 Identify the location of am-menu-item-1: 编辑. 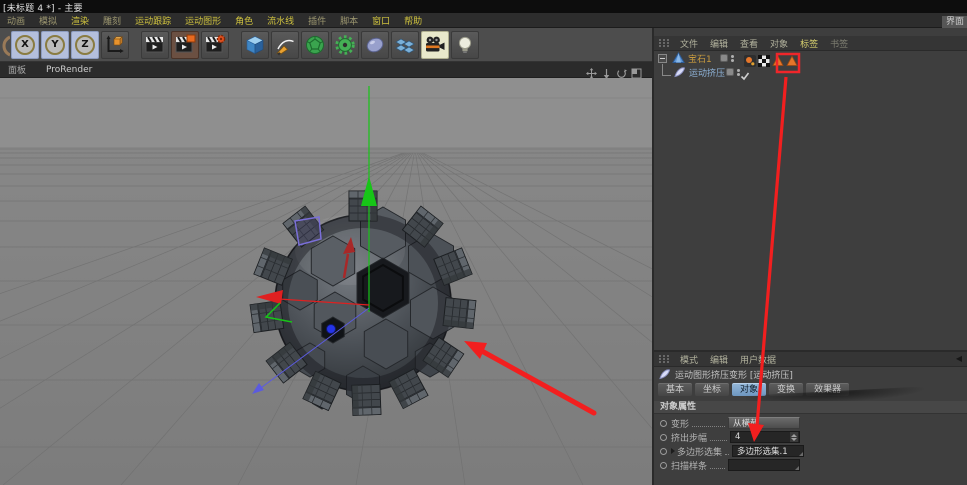
(719, 359).